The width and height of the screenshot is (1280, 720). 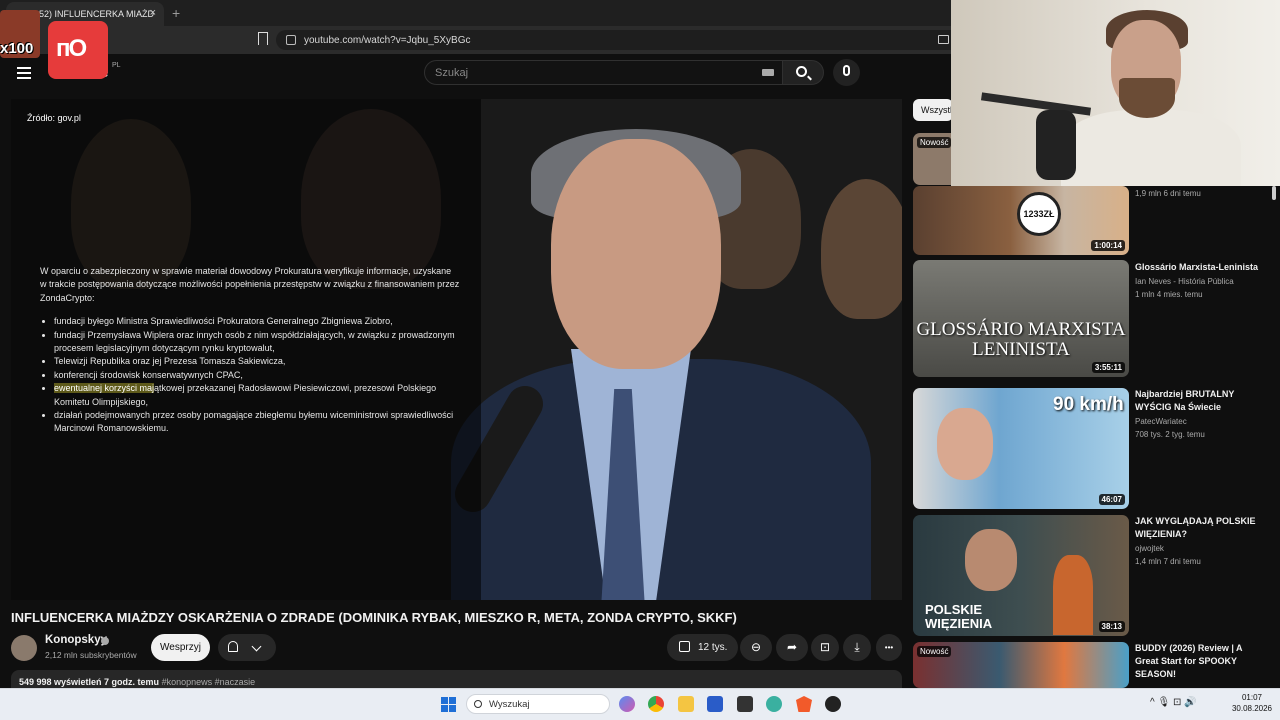 I want to click on tab-close-icon: ×, so click(x=153, y=13).